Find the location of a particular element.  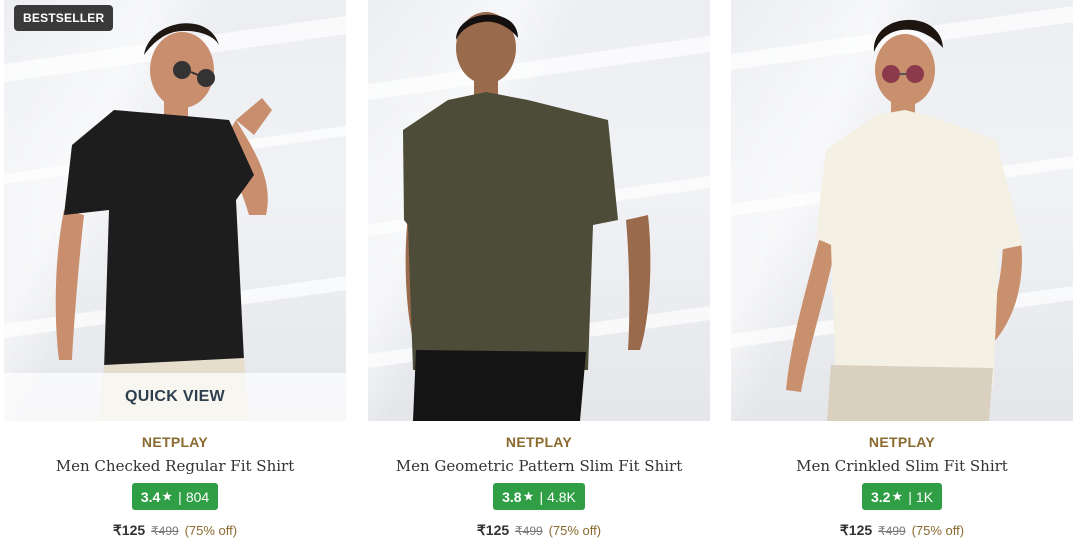

quick-view-label: QUICK VIEW is located at coordinates (175, 396).